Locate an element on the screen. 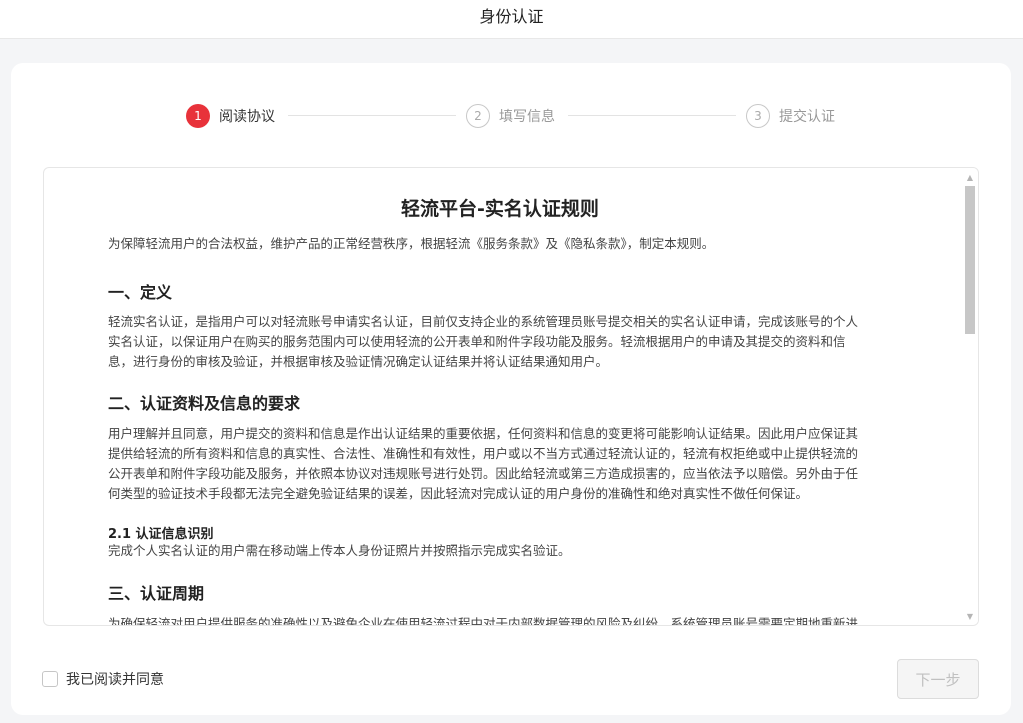  paragraph-line: 息，进行身份的审核及验证，并根据审核及验证情况确定认证结果并将认证结果通知用户。 is located at coordinates (358, 361).